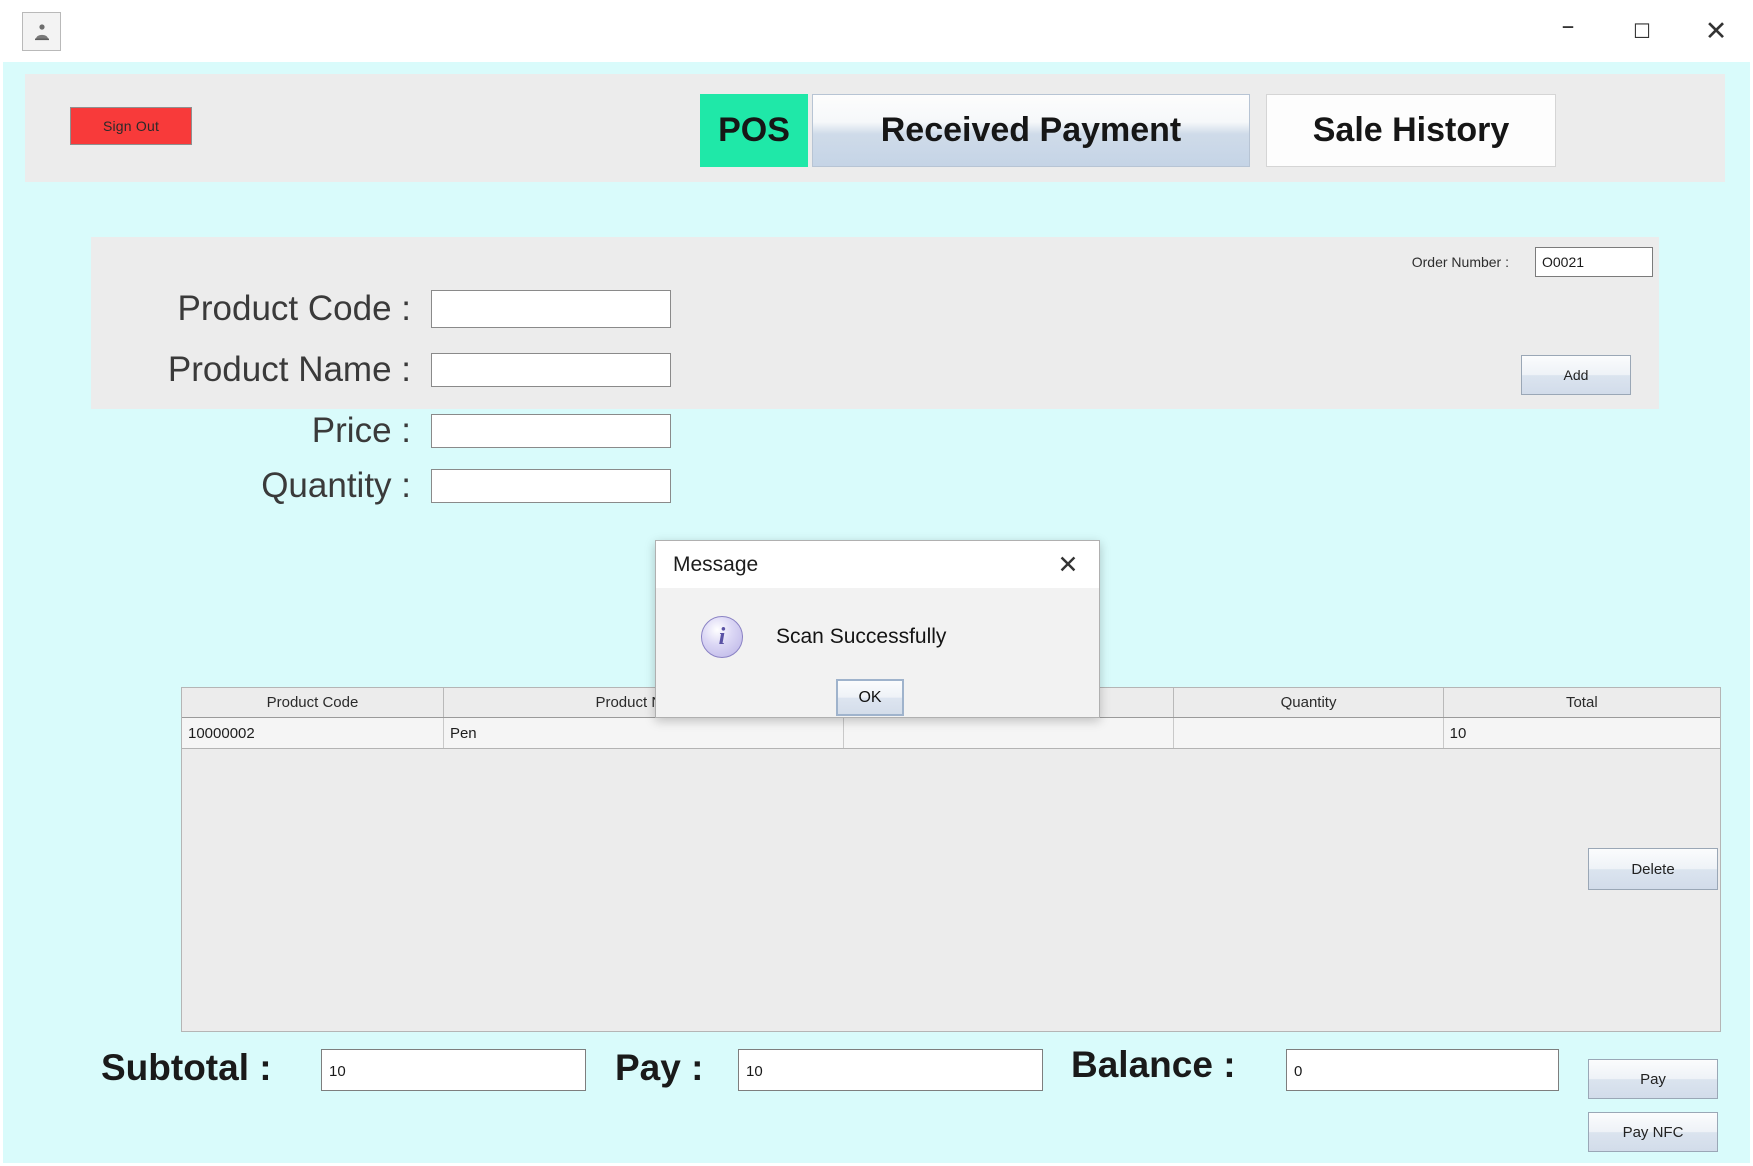 The width and height of the screenshot is (1753, 1166). Describe the element at coordinates (1009, 733) in the screenshot. I see `cell-price` at that location.